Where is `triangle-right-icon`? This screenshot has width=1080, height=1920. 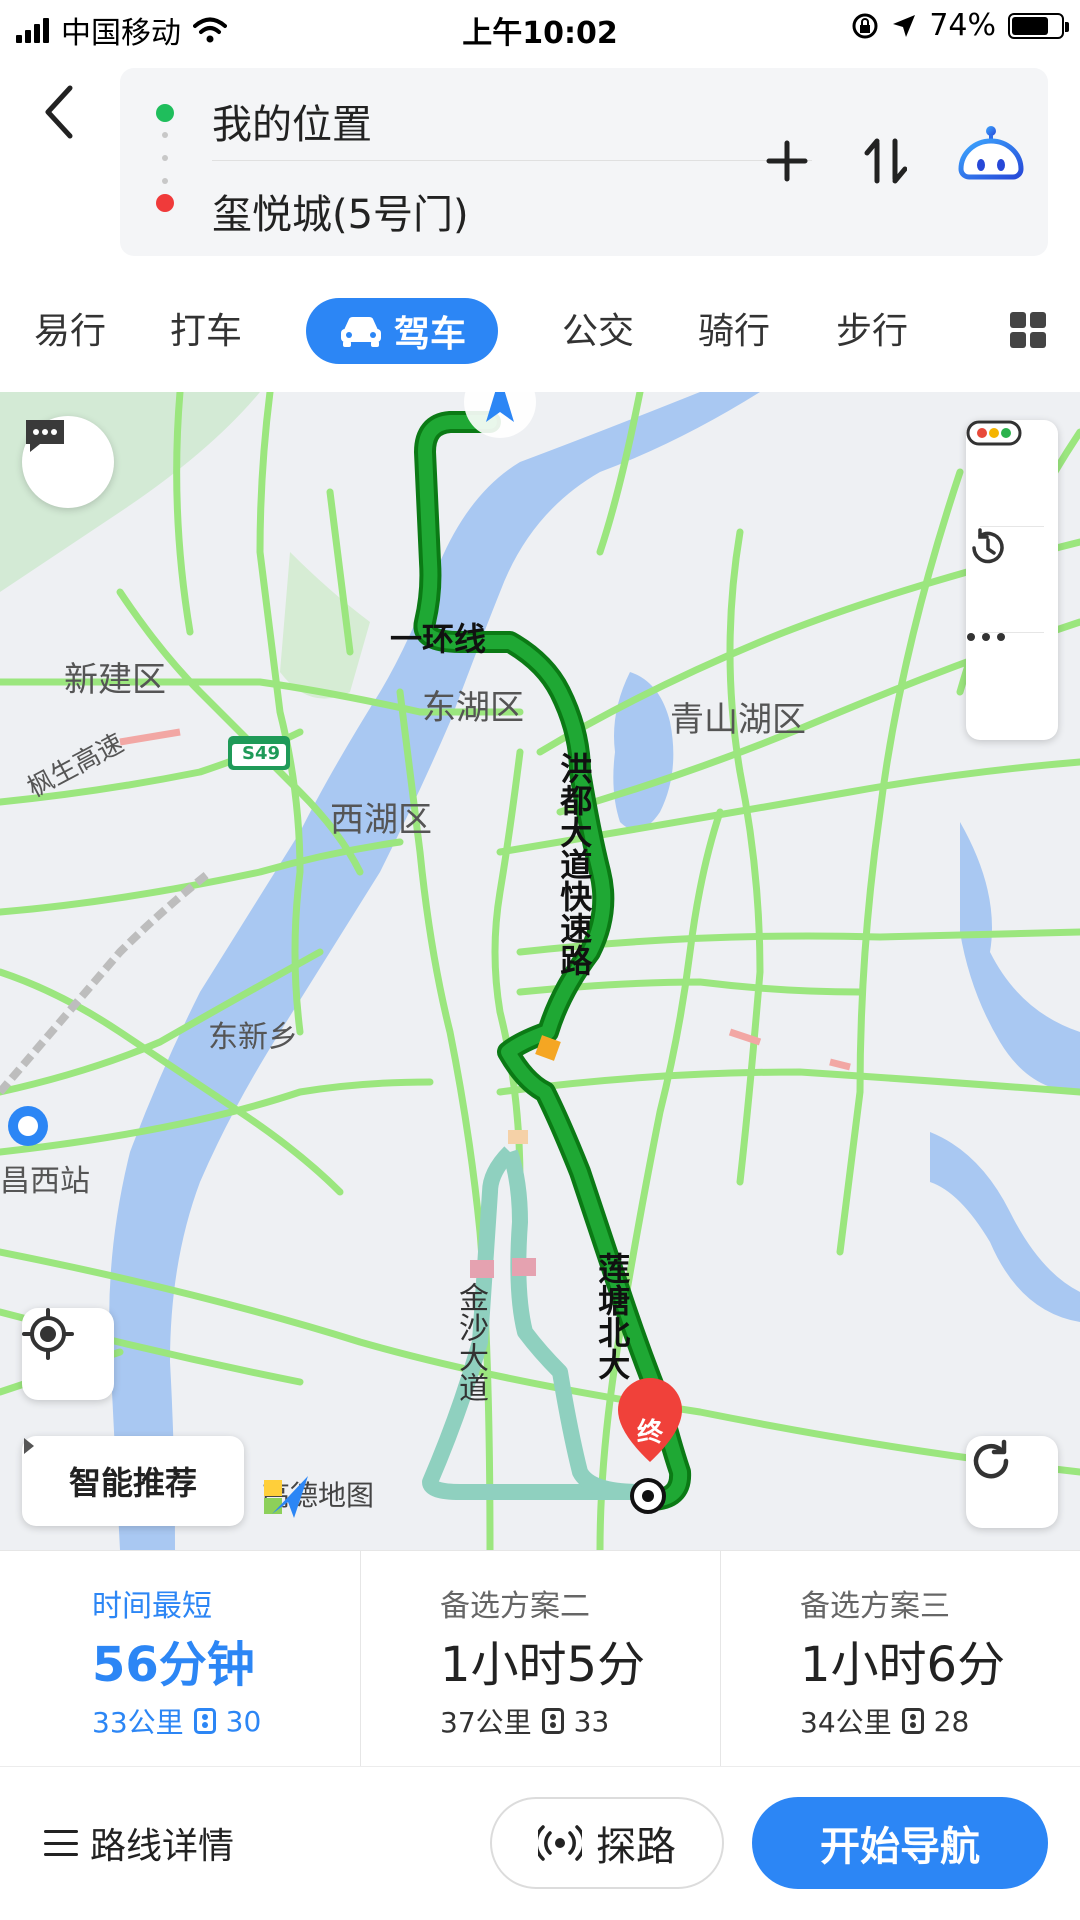
triangle-right-icon is located at coordinates (29, 1446).